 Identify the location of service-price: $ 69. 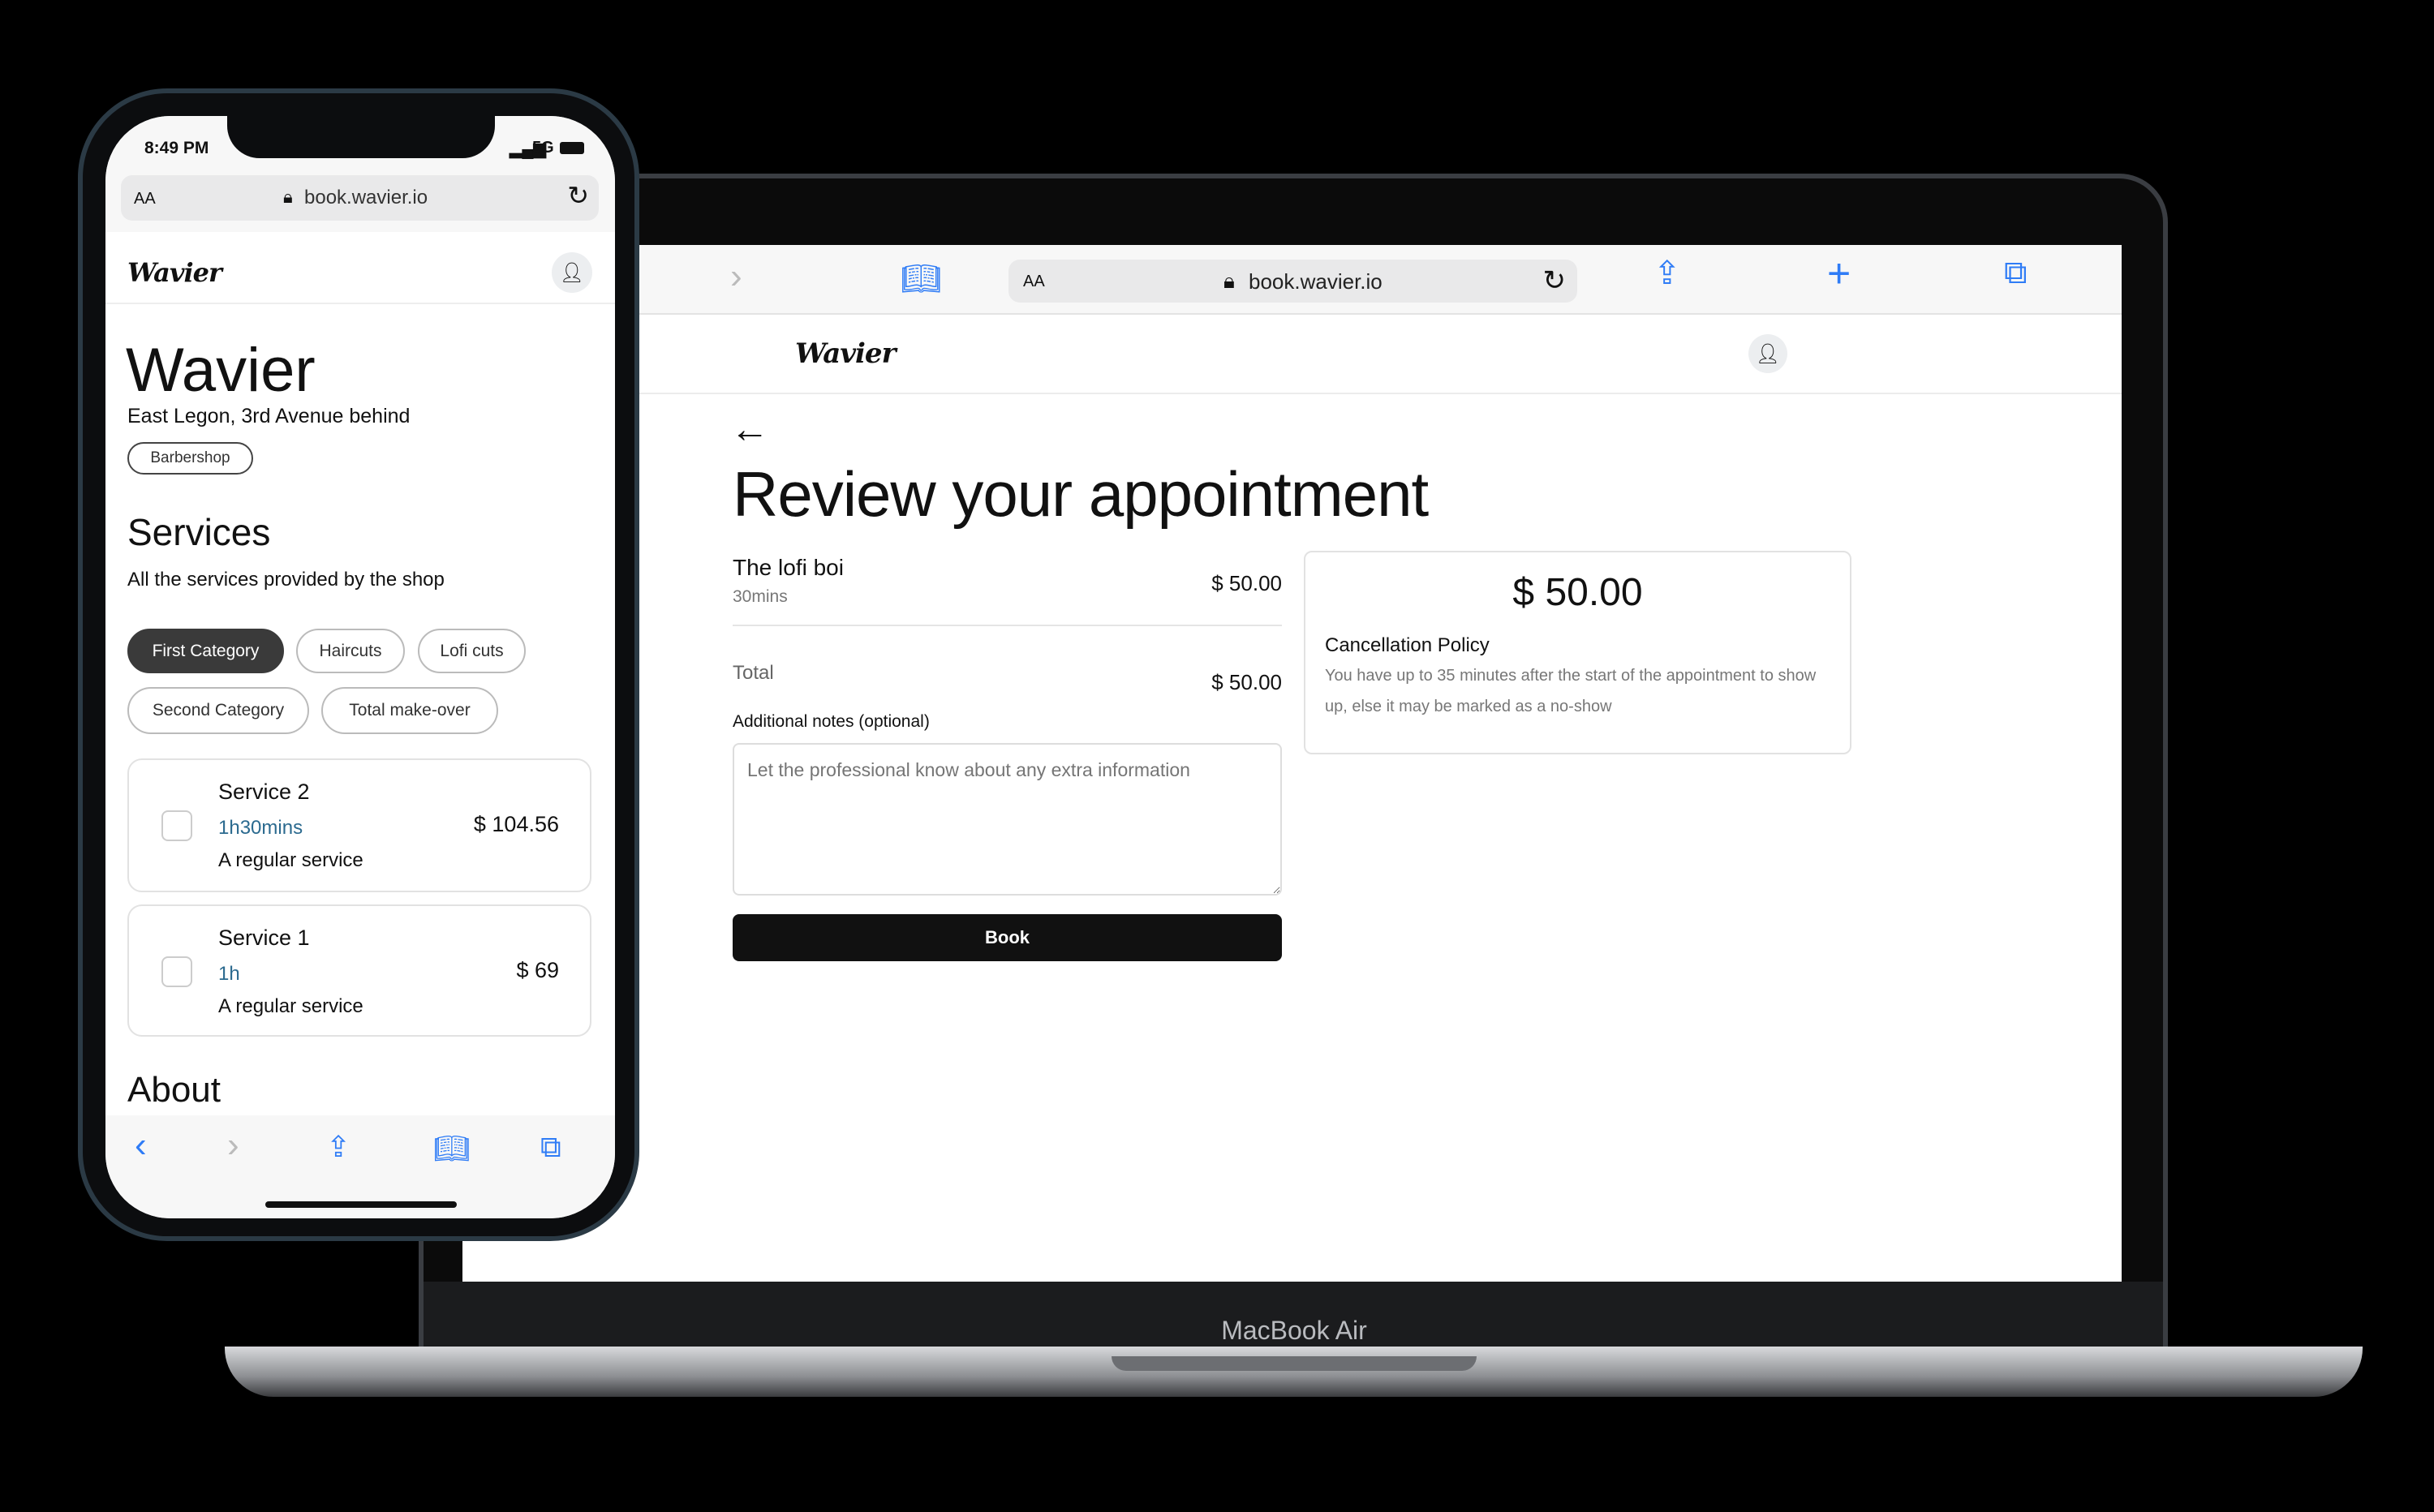
(537, 970).